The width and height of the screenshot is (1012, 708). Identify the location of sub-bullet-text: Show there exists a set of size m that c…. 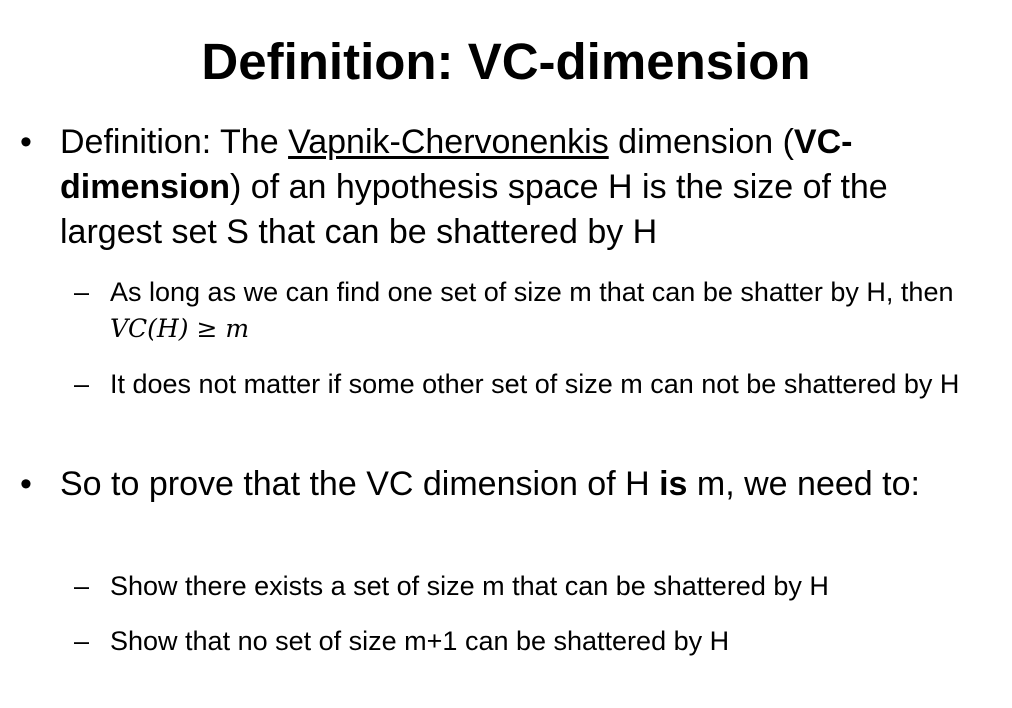
(469, 586).